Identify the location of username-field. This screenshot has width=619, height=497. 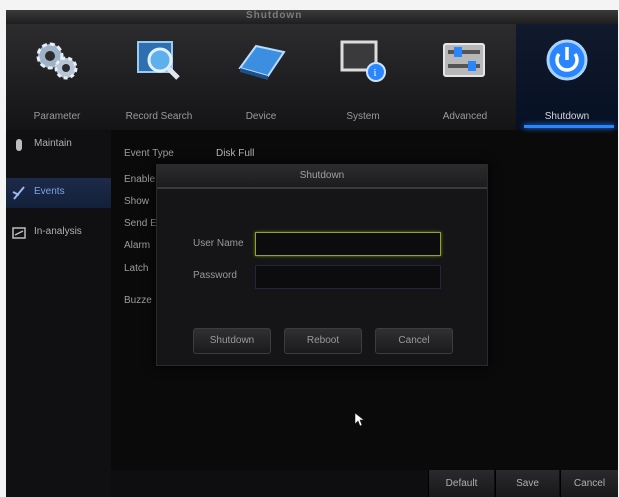
(348, 244).